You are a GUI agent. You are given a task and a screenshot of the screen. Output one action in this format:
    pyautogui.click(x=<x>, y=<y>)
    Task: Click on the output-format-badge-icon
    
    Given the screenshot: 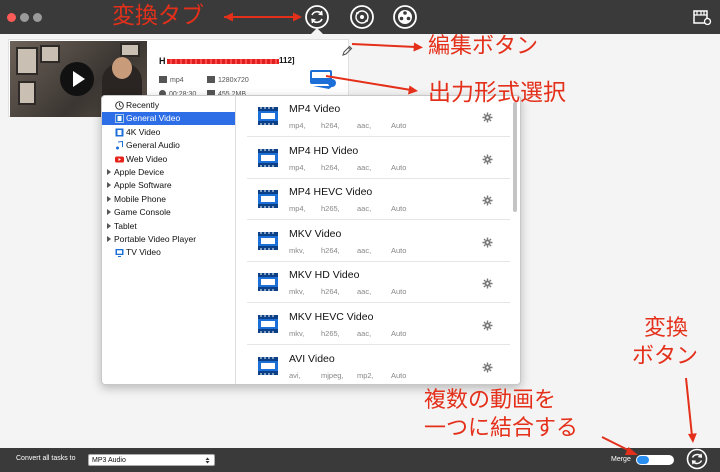 What is the action you would take?
    pyautogui.click(x=323, y=79)
    